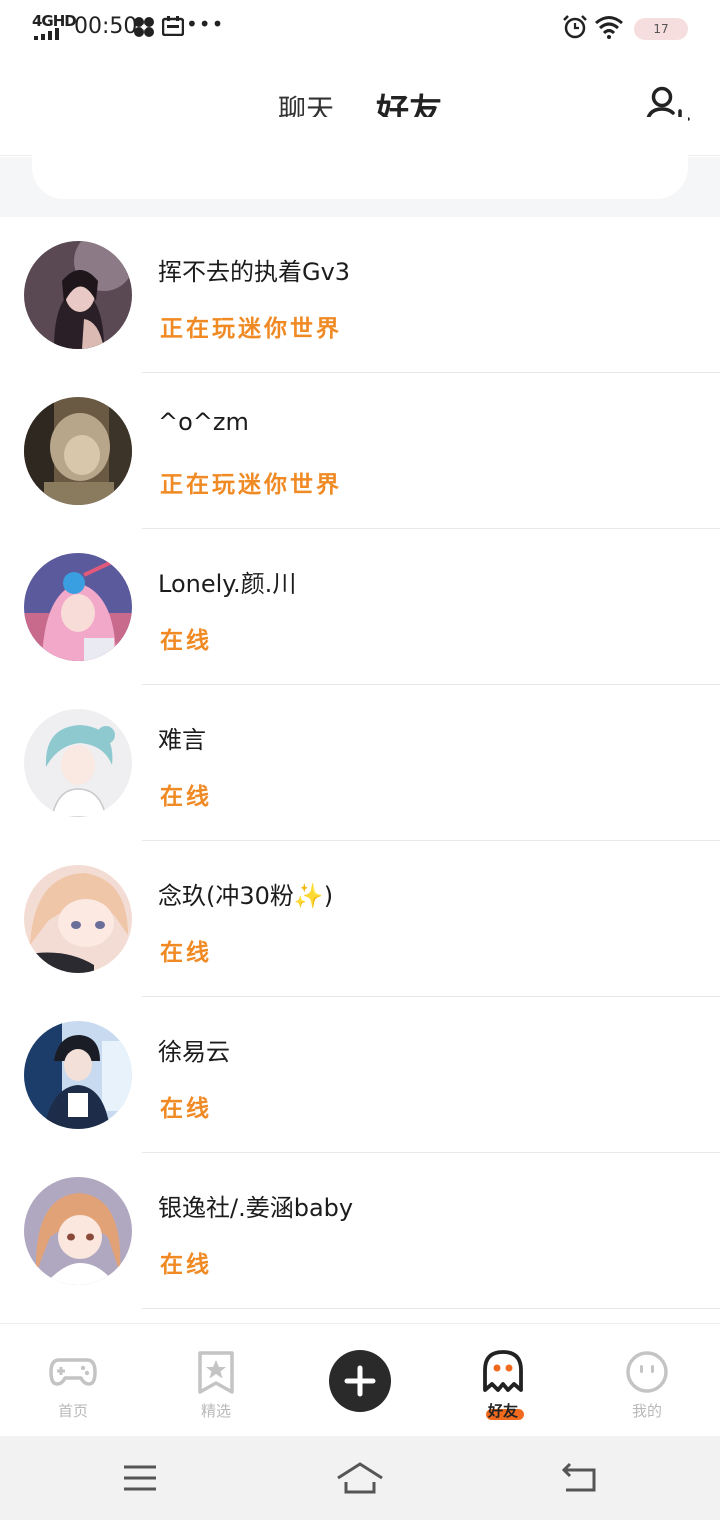  Describe the element at coordinates (106, 26) in the screenshot. I see `clock-time: 00:50` at that location.